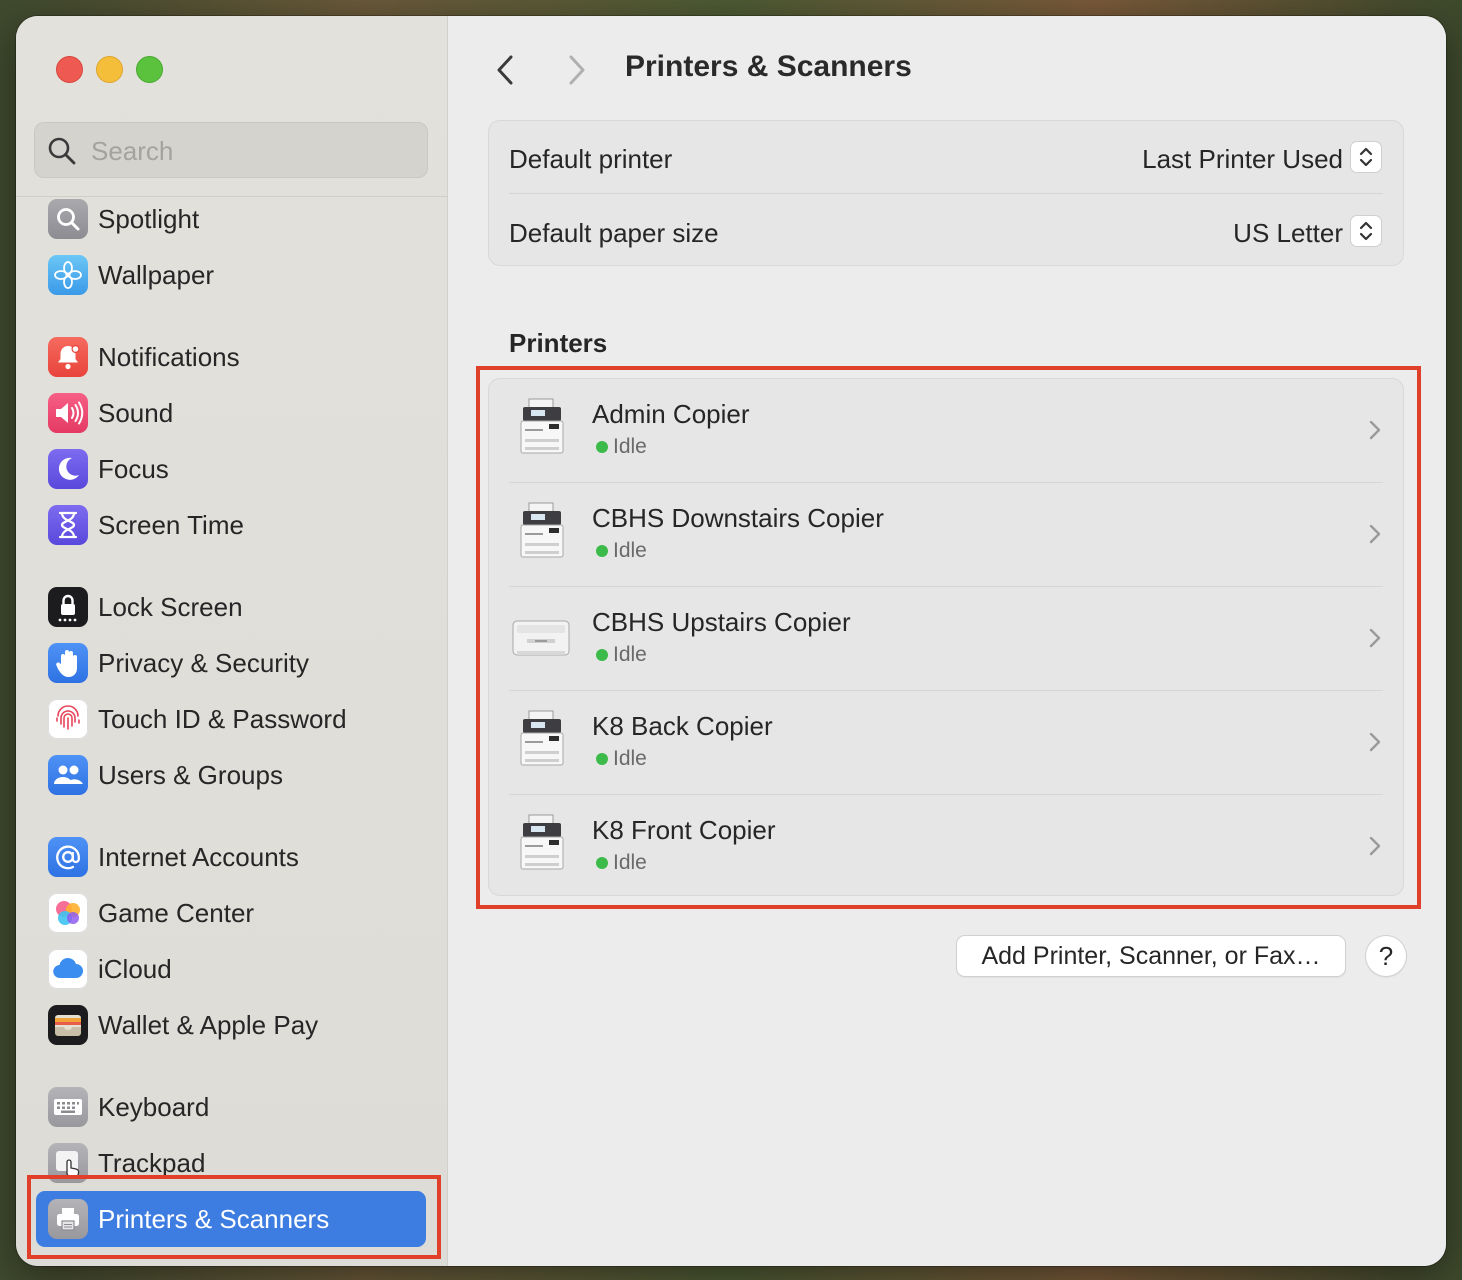  I want to click on default-paper-size-popup-button, so click(1366, 231).